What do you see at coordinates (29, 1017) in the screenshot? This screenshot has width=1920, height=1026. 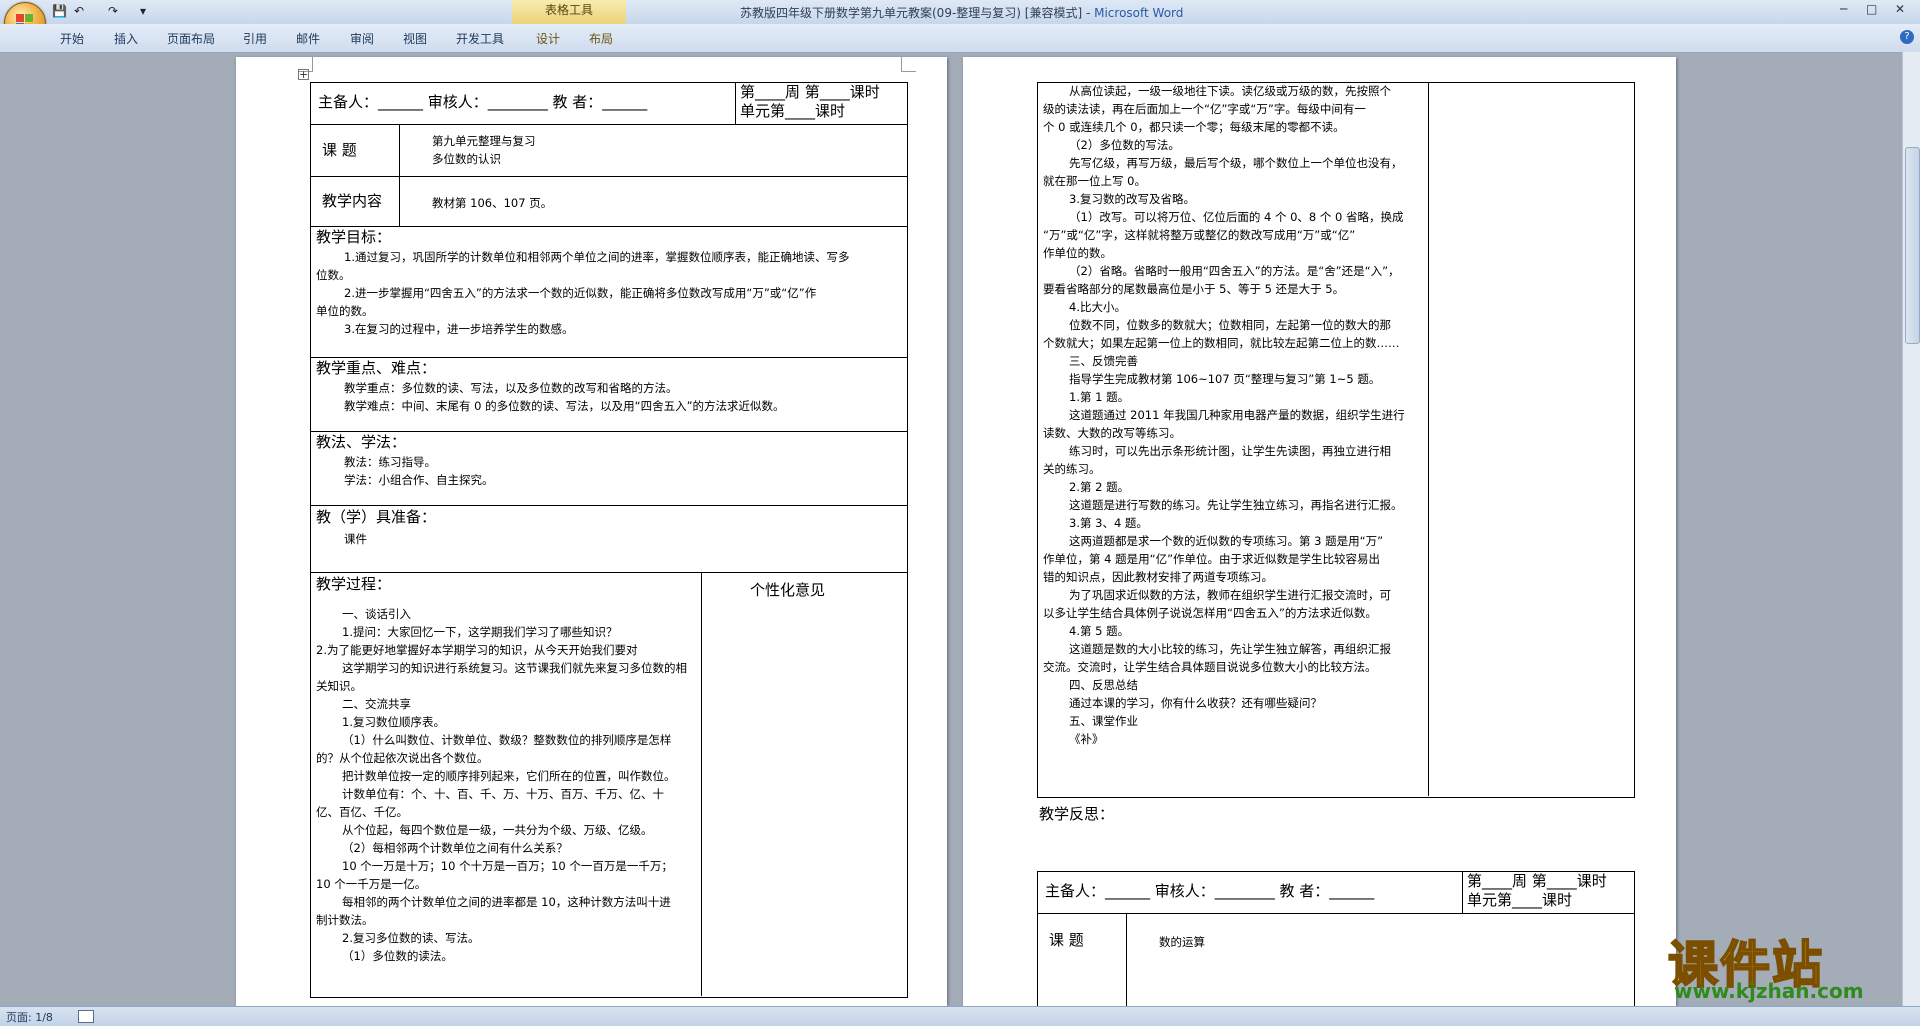 I see `page-indicator: 页面: 1/8` at bounding box center [29, 1017].